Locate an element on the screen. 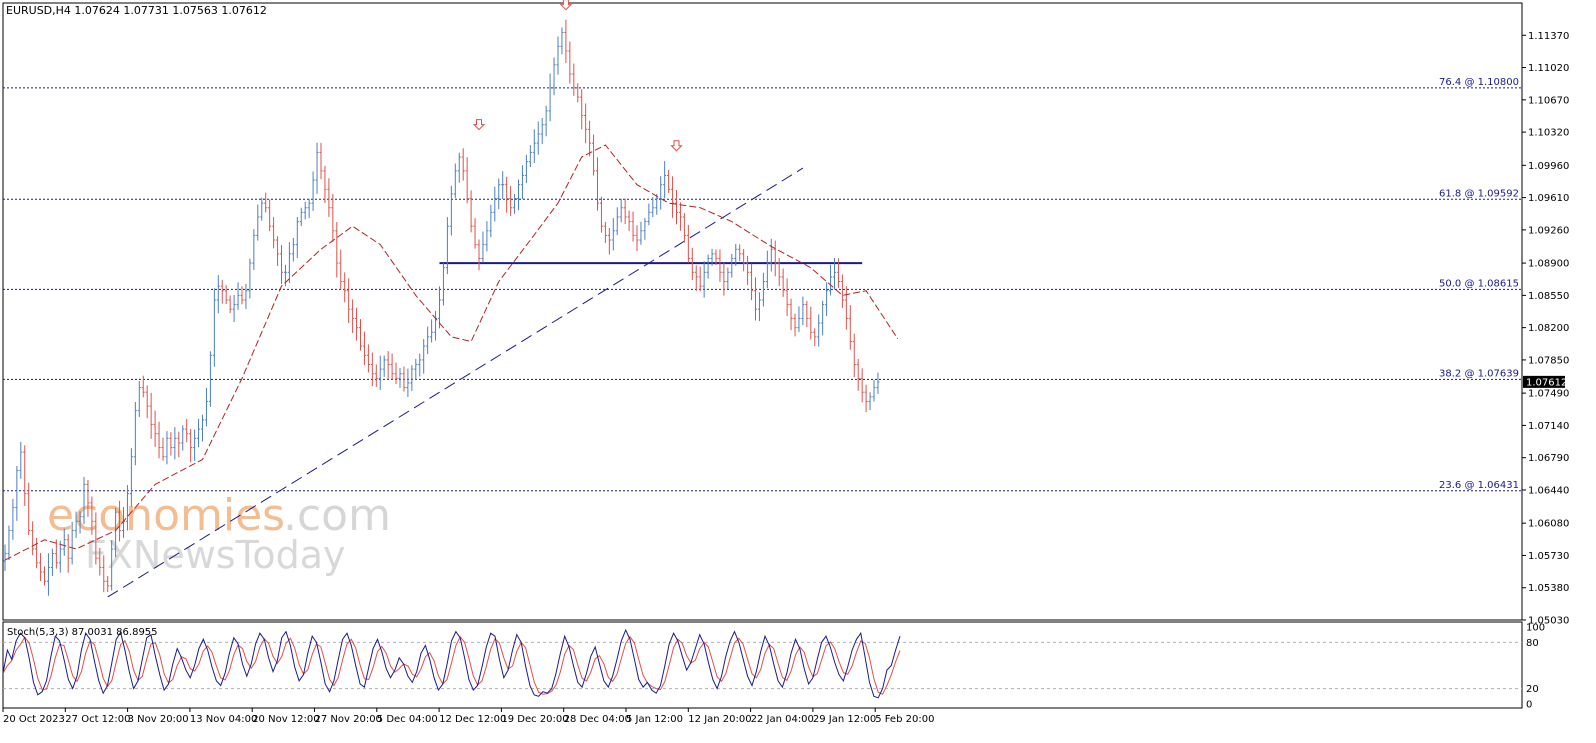  x-tick-label: 20 Nov 12:00 is located at coordinates (285, 719).